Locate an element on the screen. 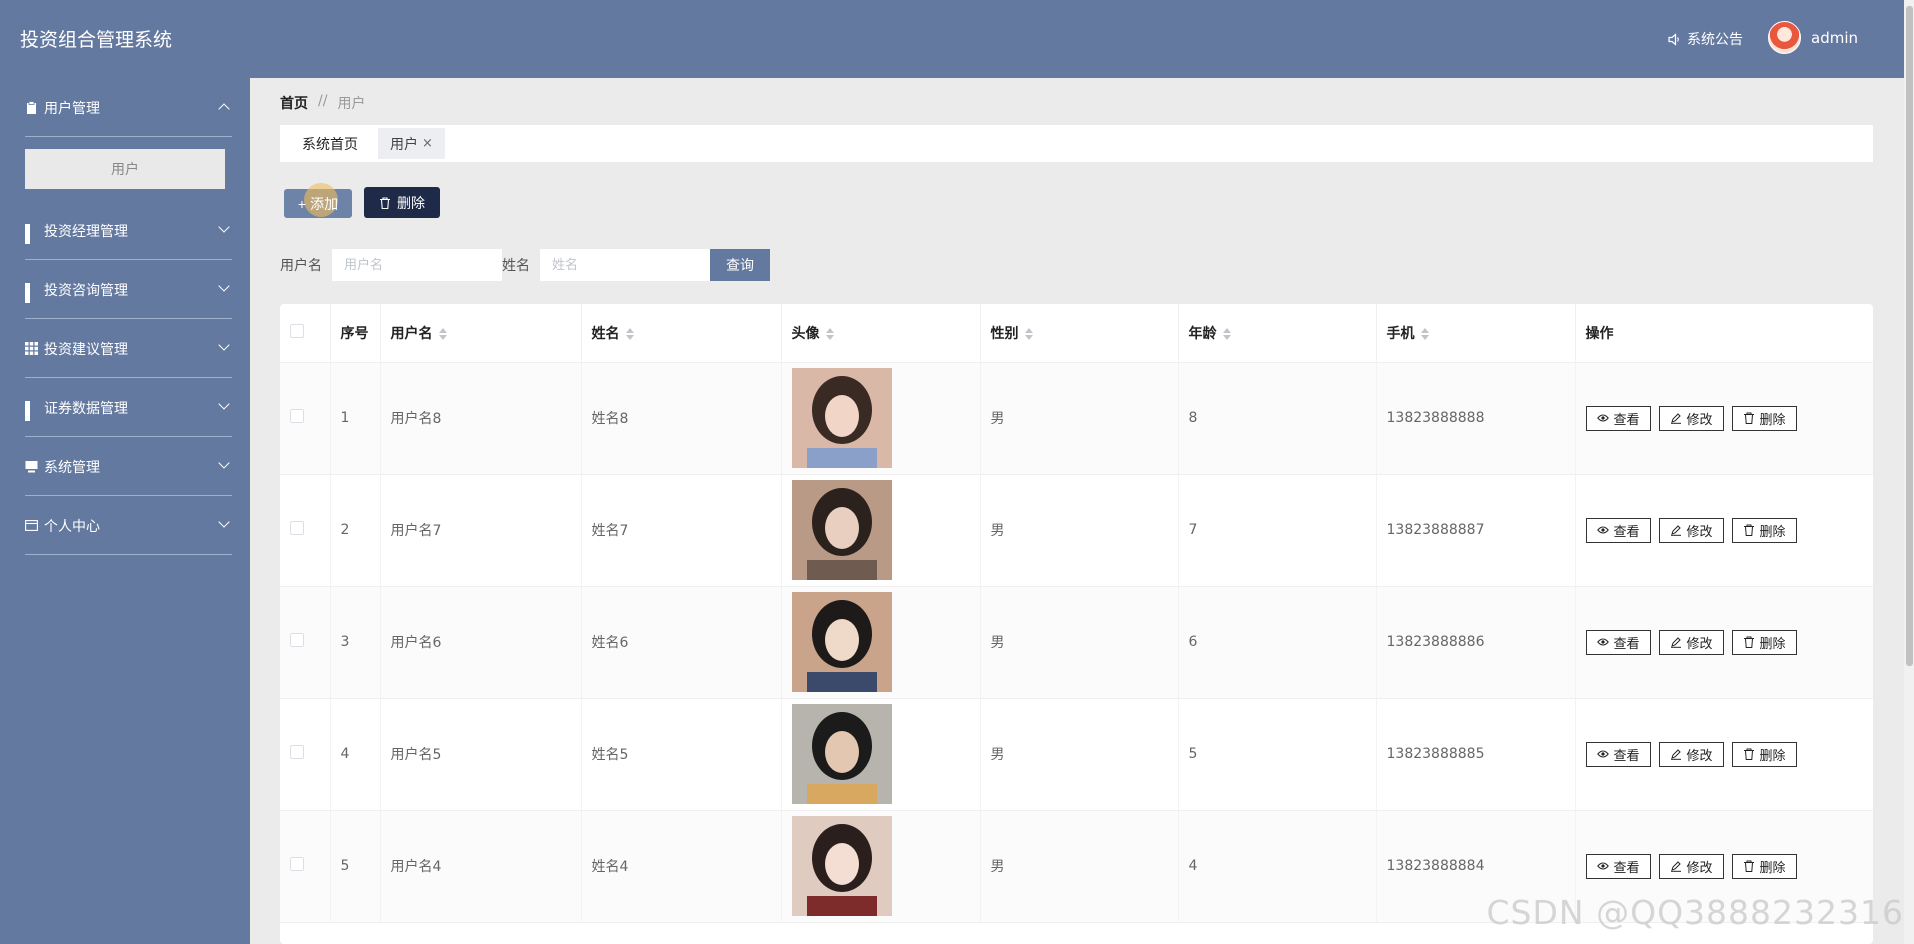  notice-button: 系统公告 is located at coordinates (1705, 39).